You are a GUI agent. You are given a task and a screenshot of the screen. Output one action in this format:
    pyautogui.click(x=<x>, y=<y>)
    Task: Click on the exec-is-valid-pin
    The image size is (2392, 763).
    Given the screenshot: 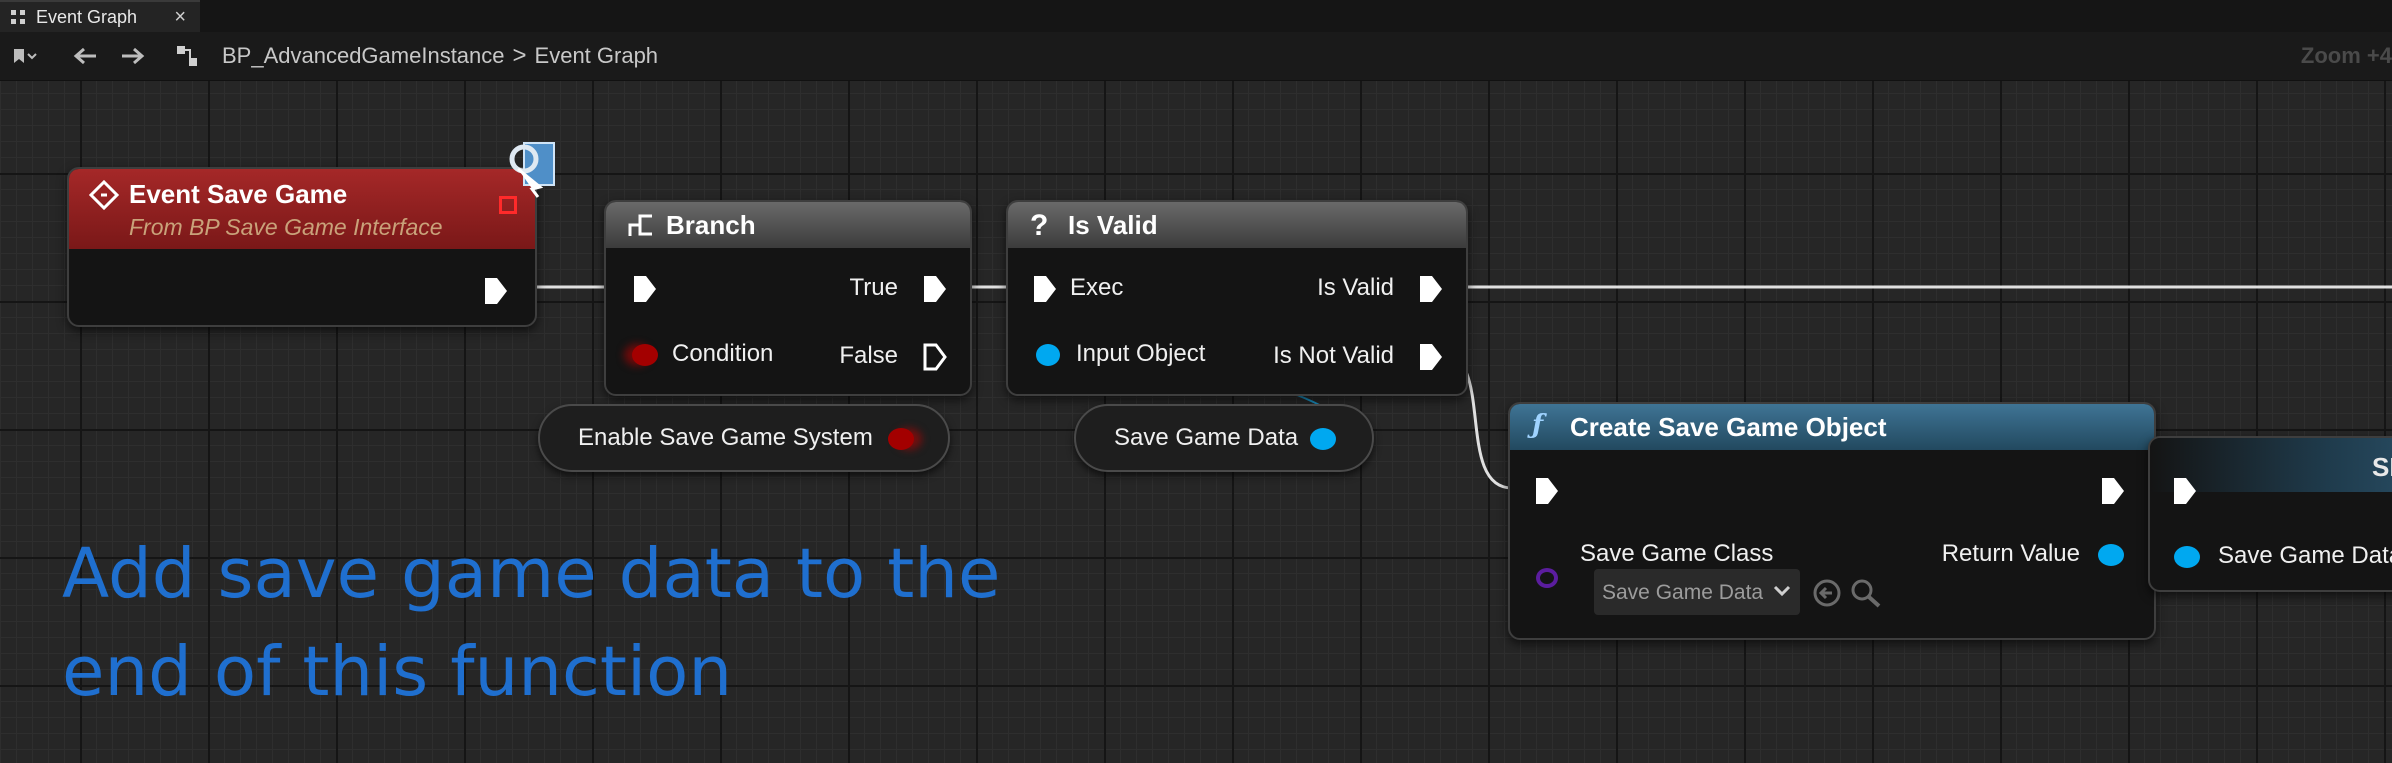 What is the action you would take?
    pyautogui.click(x=1431, y=289)
    